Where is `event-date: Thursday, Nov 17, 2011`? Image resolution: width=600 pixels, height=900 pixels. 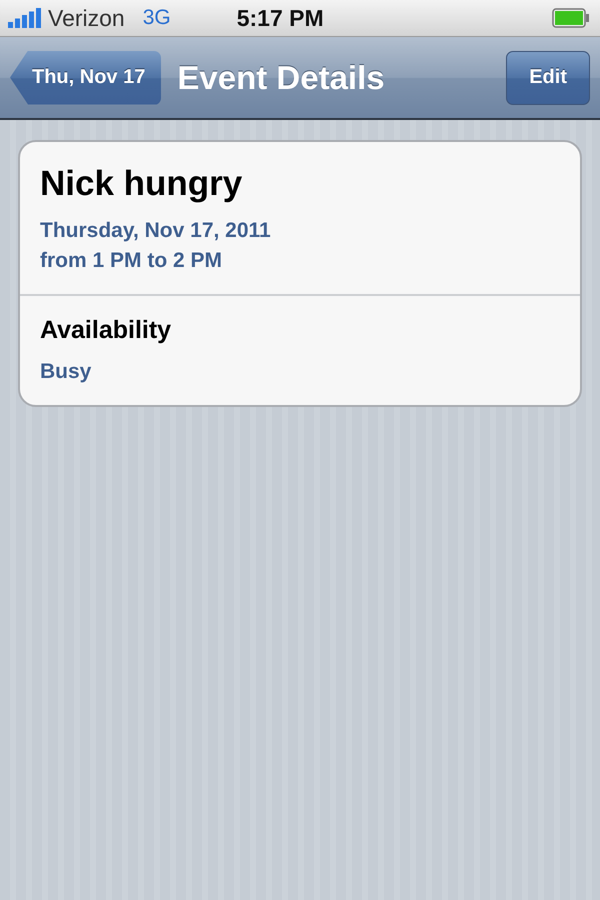
event-date: Thursday, Nov 17, 2011 is located at coordinates (156, 231).